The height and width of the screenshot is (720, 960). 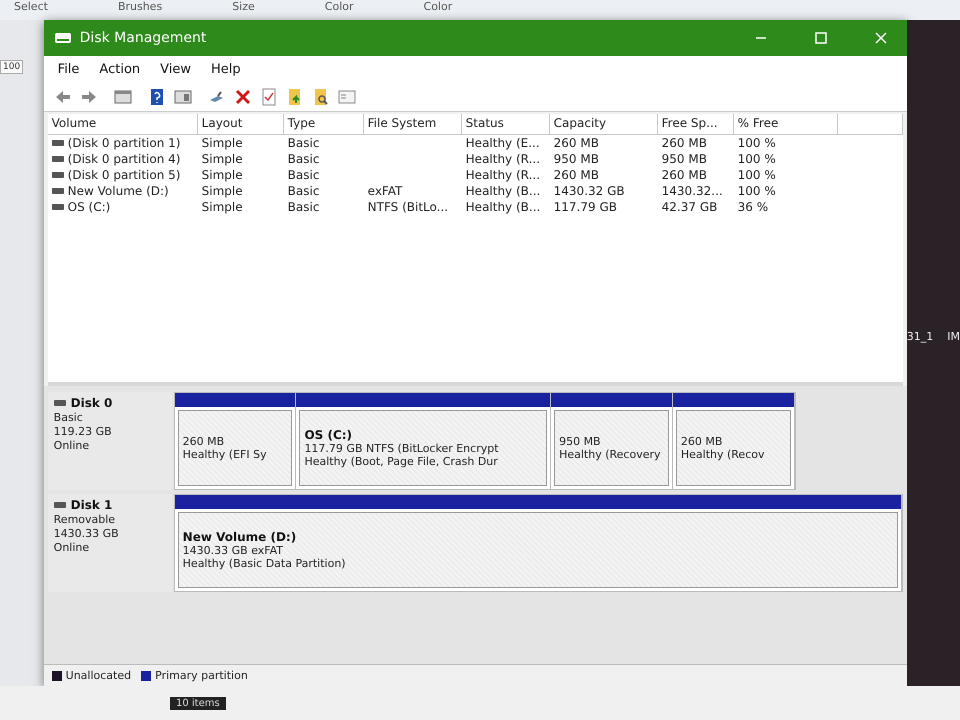 What do you see at coordinates (63, 38) in the screenshot?
I see `disk-drive-icon` at bounding box center [63, 38].